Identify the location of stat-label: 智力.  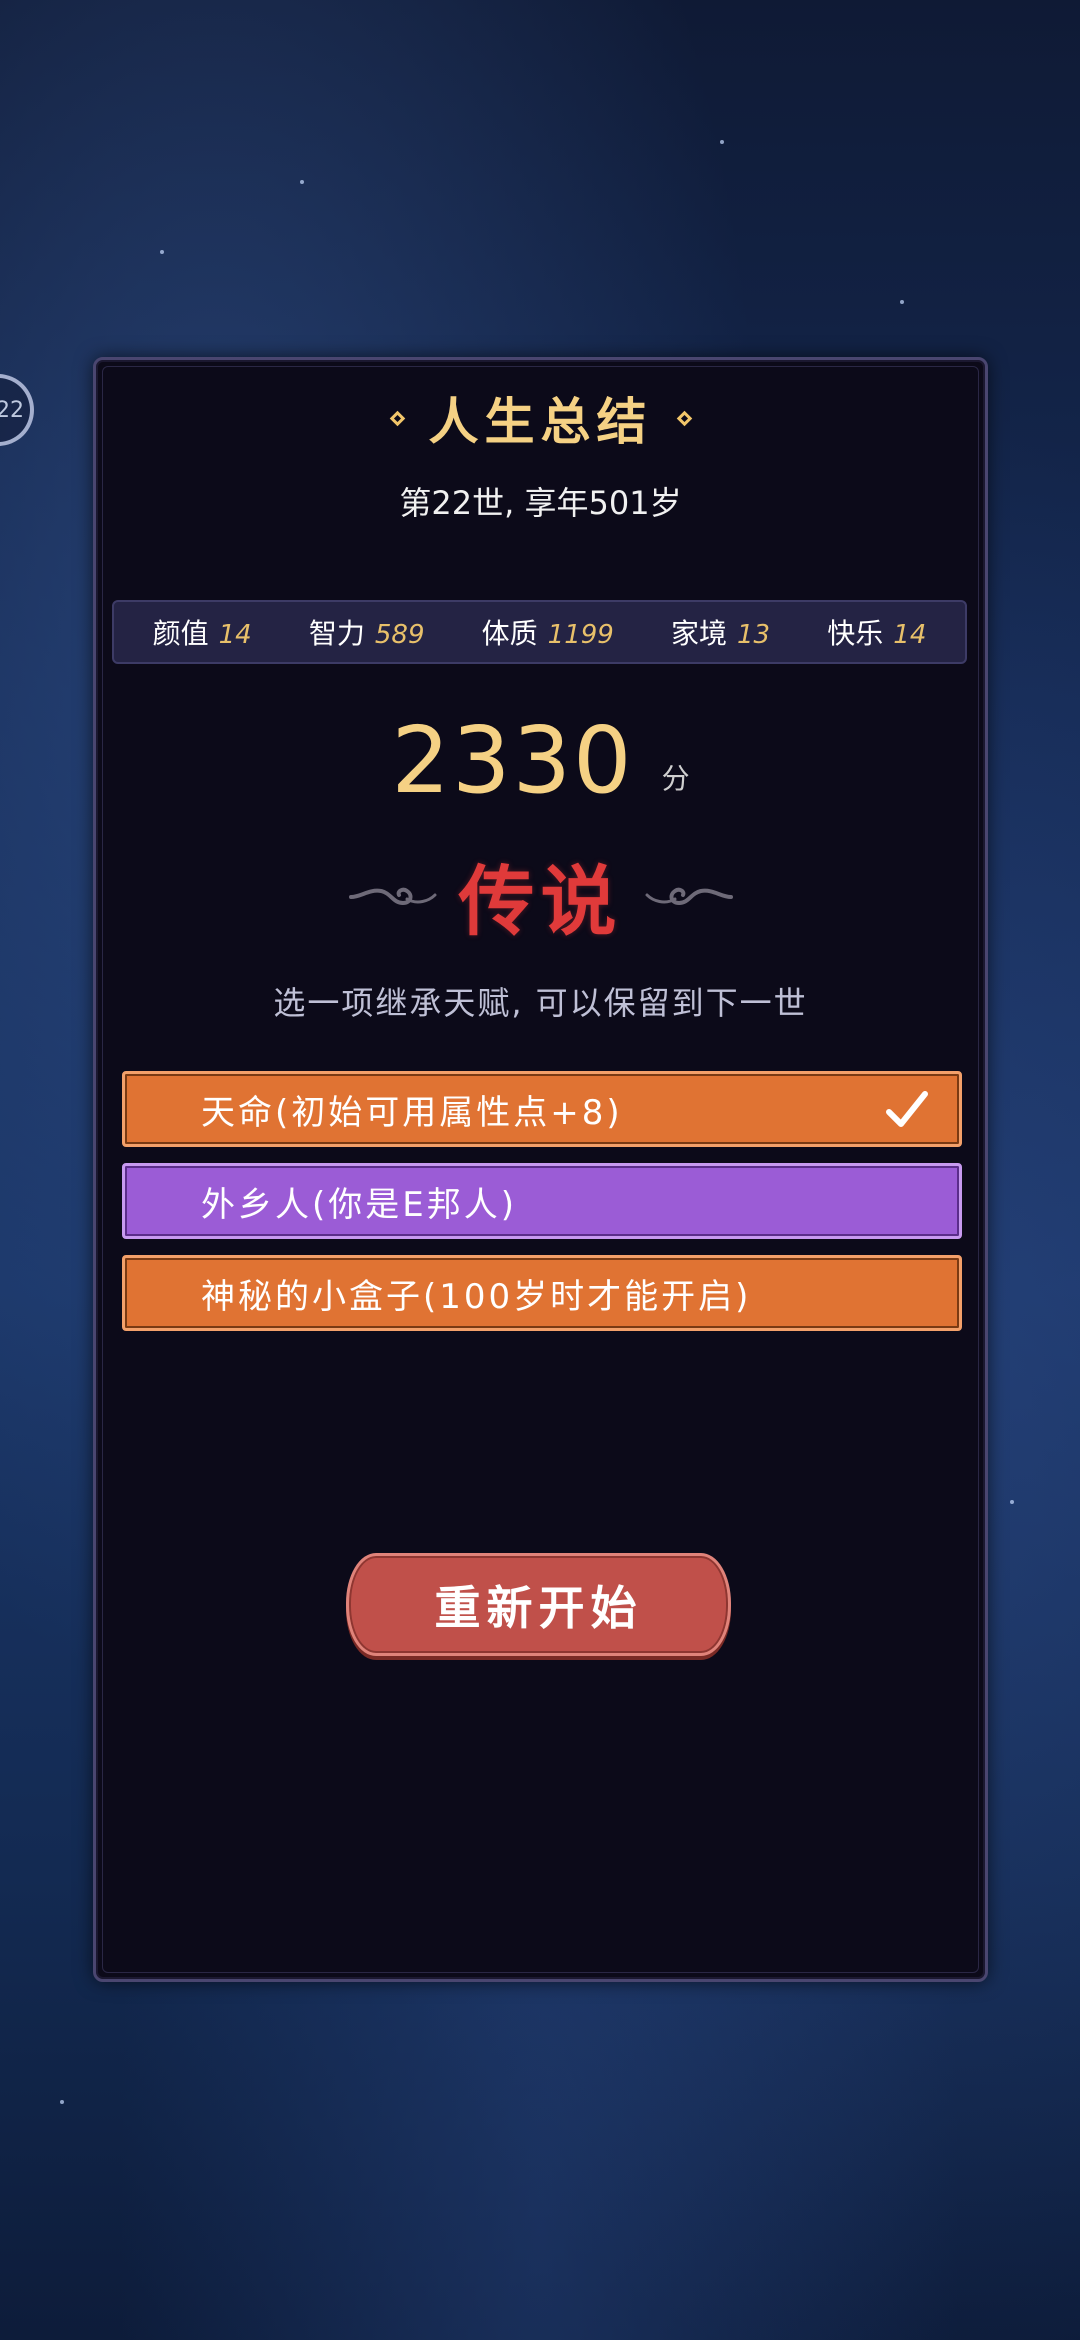
(336, 633).